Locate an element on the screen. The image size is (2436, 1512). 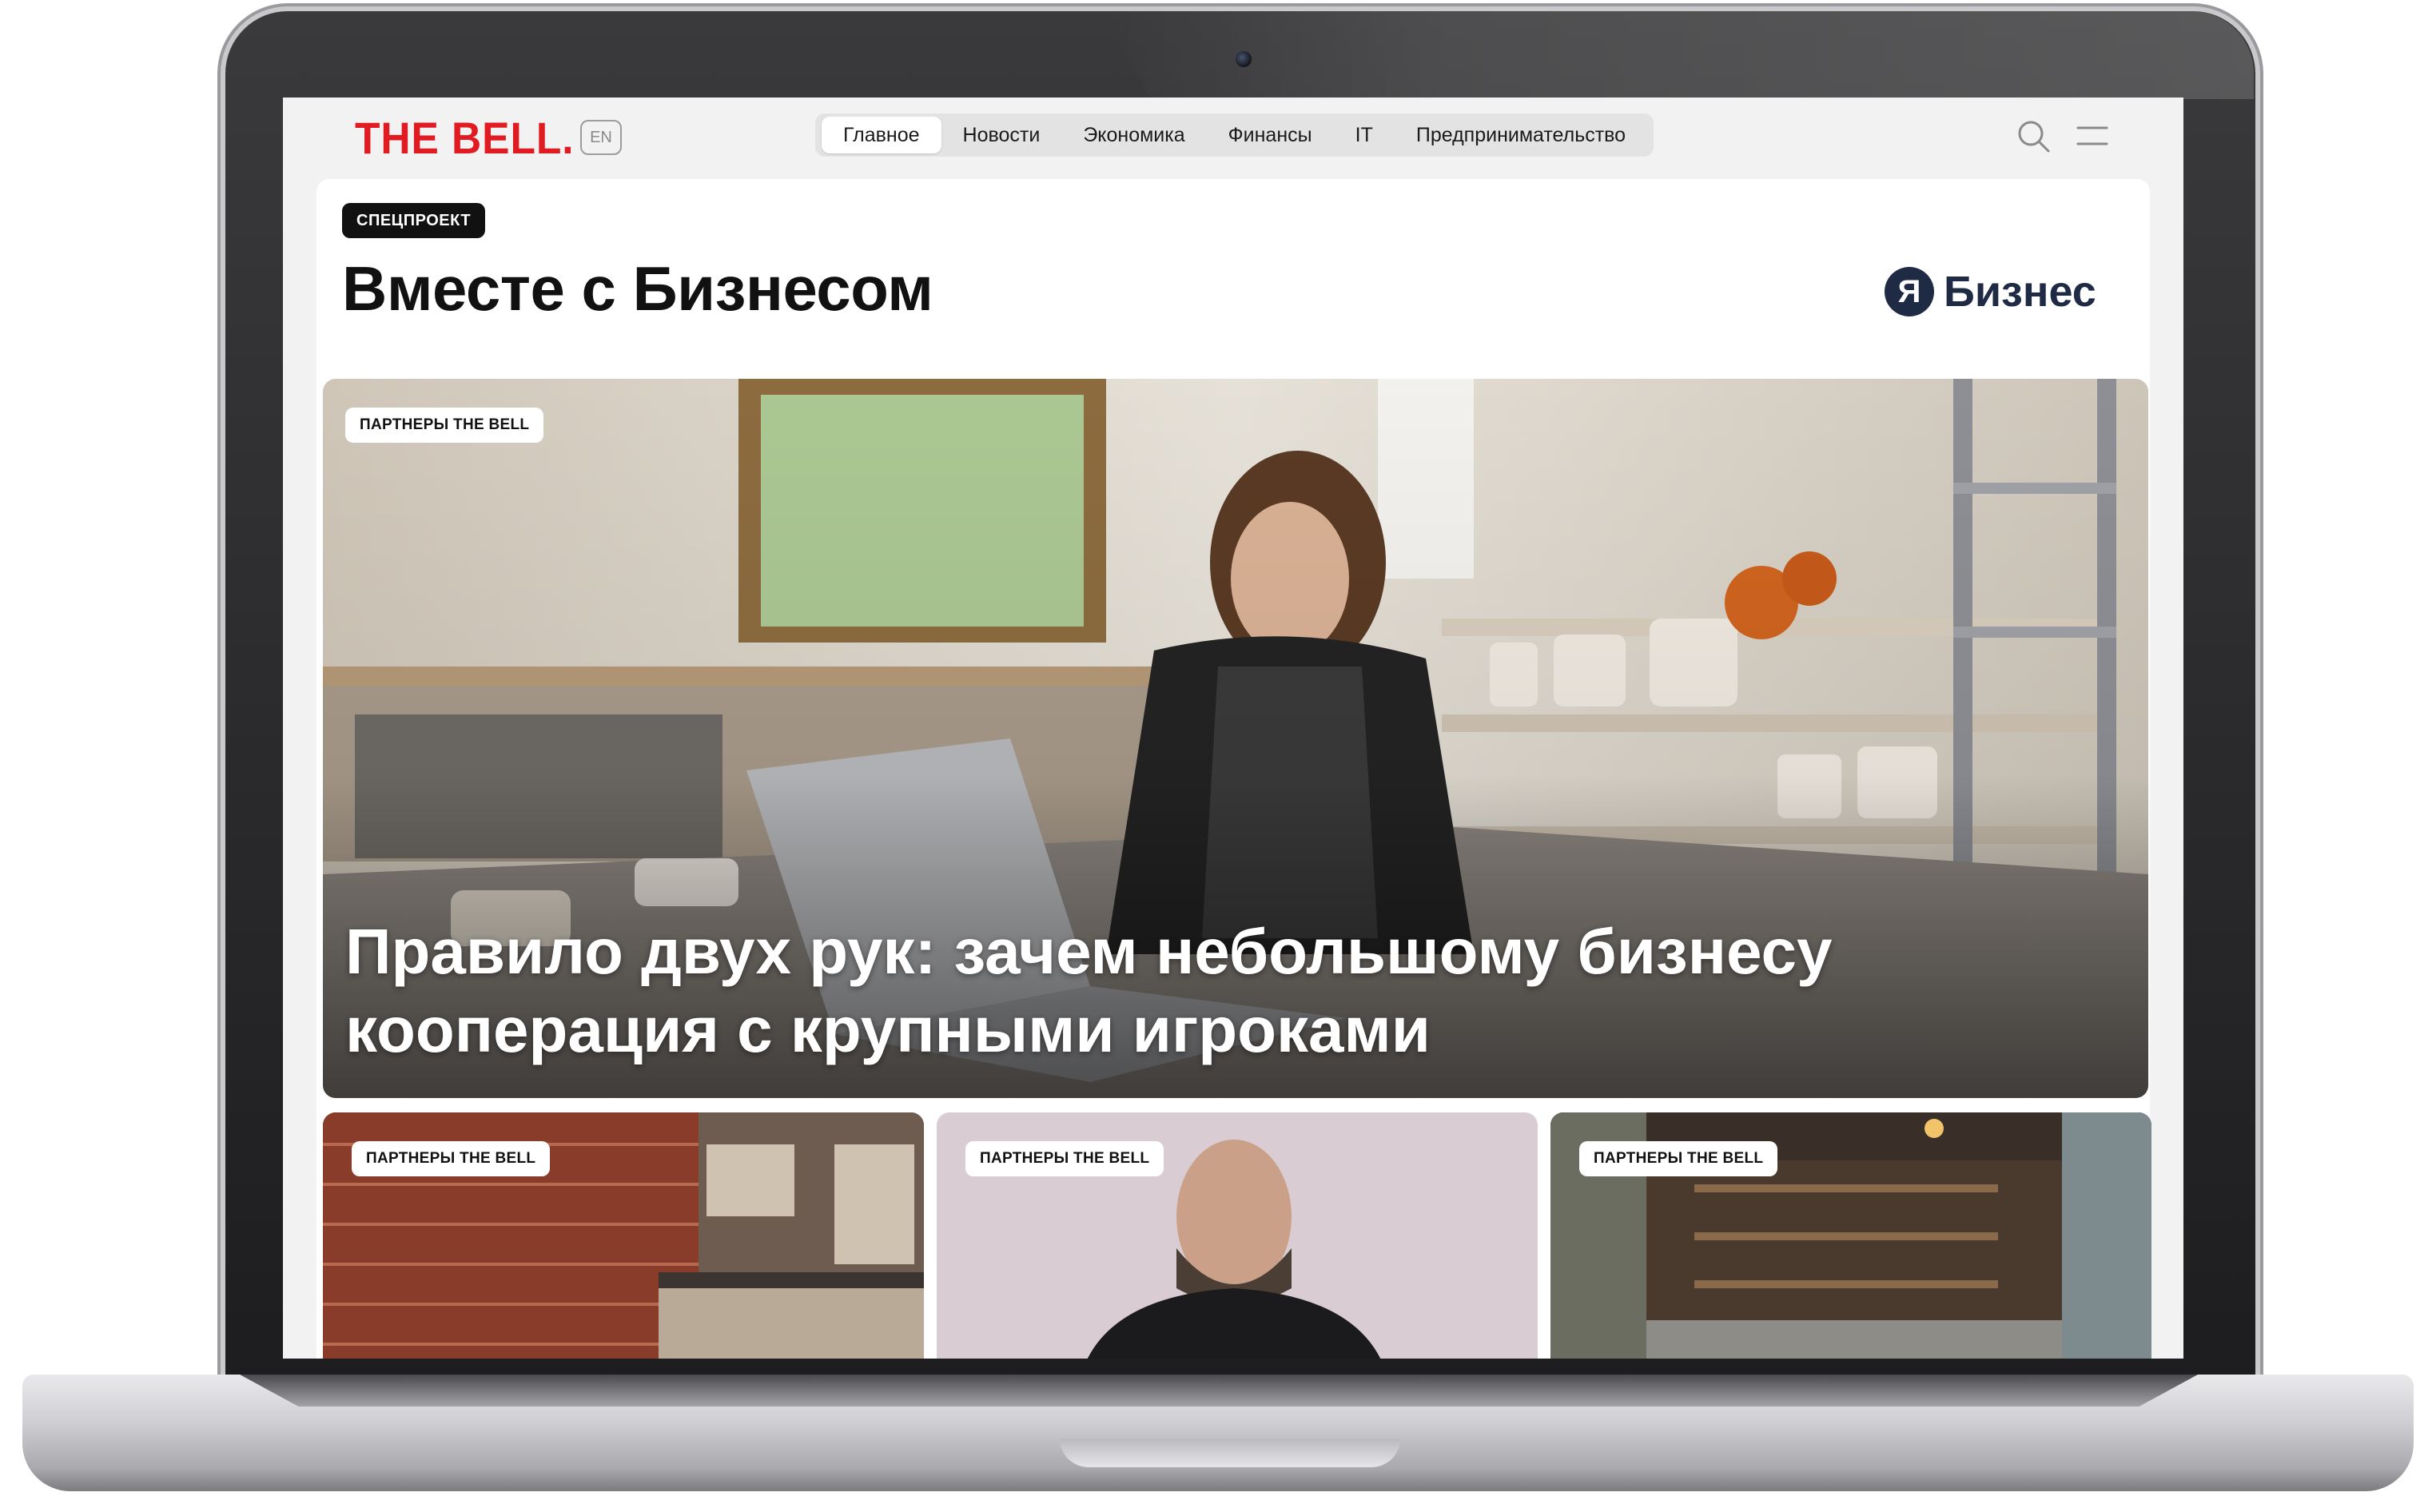
page-title: Вместе с Бизнесом is located at coordinates (637, 288).